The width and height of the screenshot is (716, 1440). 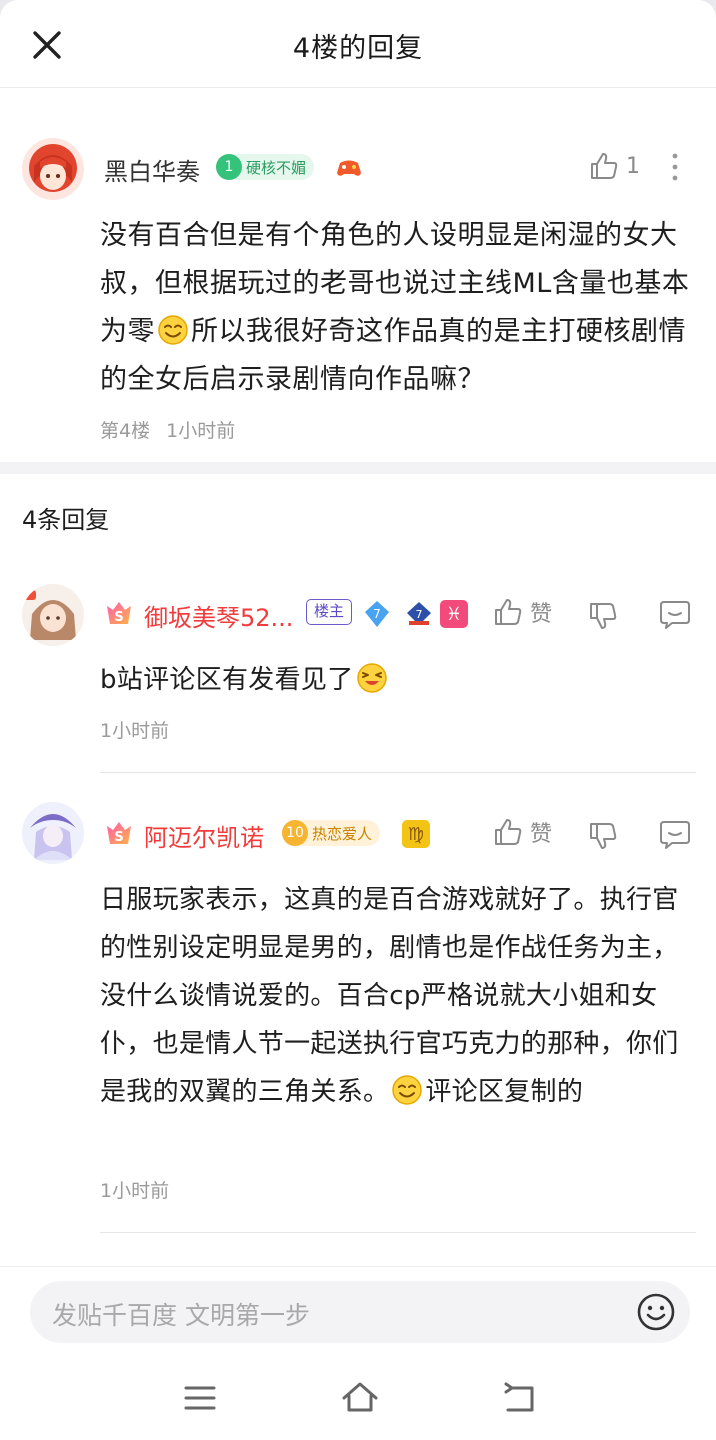 I want to click on back-icon, so click(x=520, y=1398).